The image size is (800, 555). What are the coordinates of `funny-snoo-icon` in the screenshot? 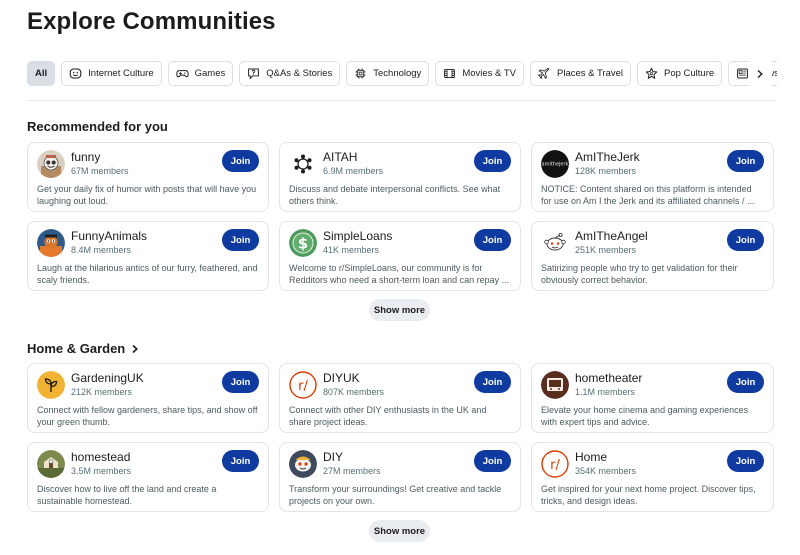 It's located at (51, 164).